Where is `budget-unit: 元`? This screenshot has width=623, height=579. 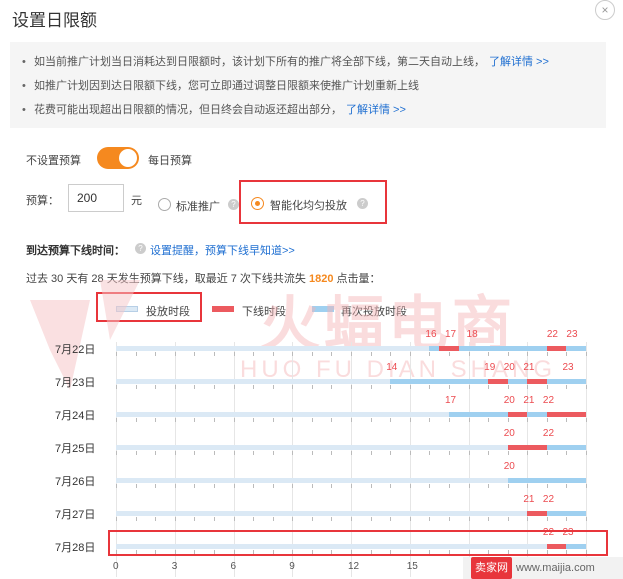 budget-unit: 元 is located at coordinates (136, 201).